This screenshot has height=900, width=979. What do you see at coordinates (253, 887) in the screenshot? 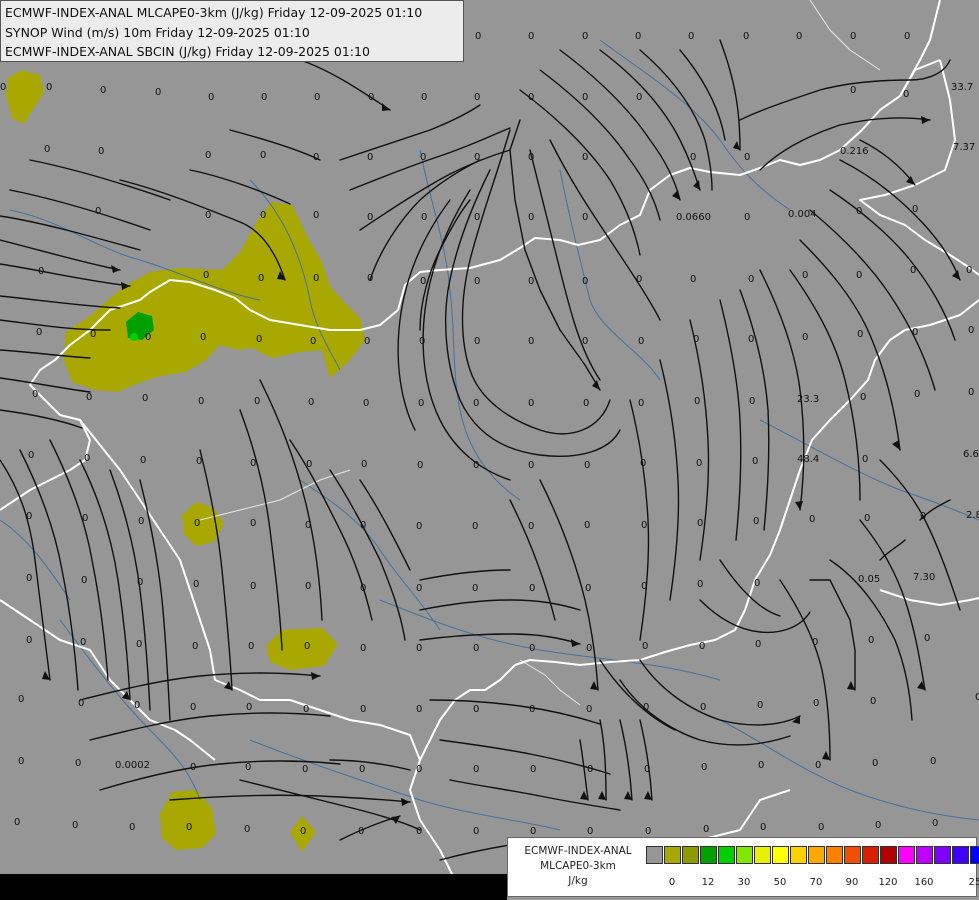
I see `bottom-black-strip` at bounding box center [253, 887].